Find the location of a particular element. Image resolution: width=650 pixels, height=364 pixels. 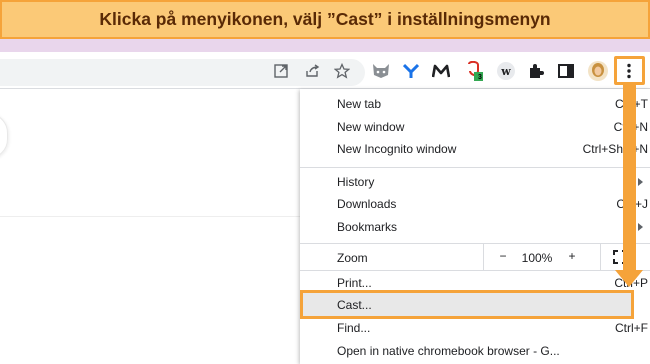

menu-item-label: History is located at coordinates (356, 182).